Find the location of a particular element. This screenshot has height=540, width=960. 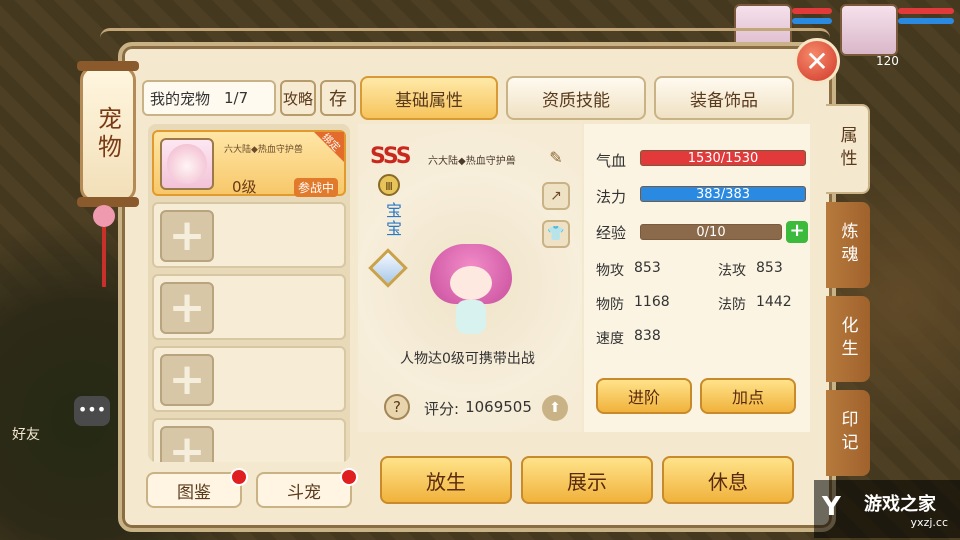

panel-title: 宠物 is located at coordinates (107, 134).